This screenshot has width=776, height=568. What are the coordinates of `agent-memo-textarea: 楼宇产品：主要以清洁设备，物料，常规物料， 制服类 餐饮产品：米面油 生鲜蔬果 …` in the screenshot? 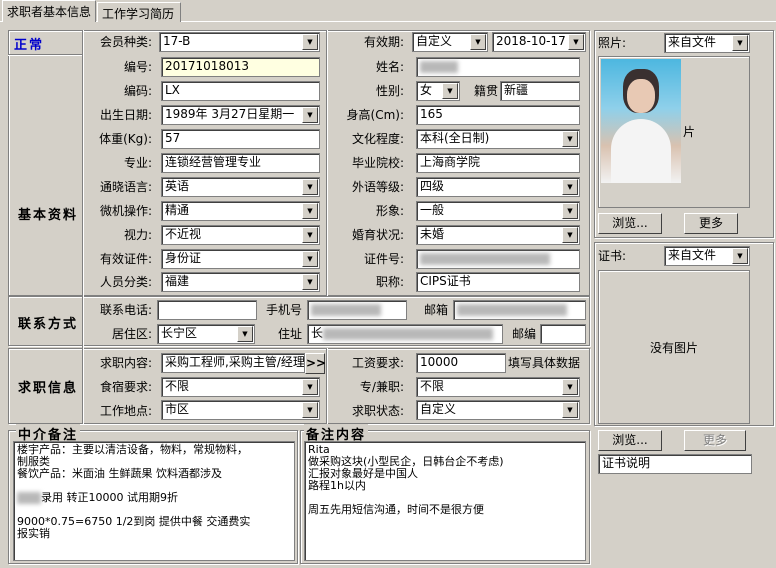 It's located at (154, 501).